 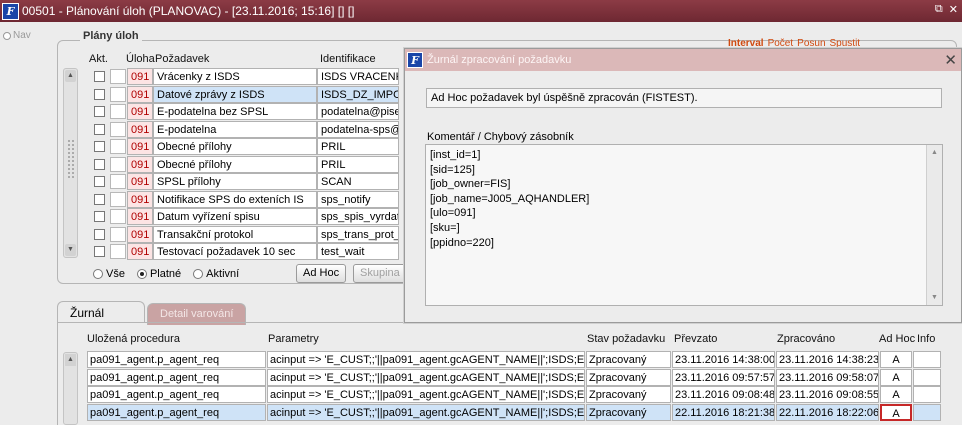 I want to click on filter-all: Vše, so click(x=109, y=274).